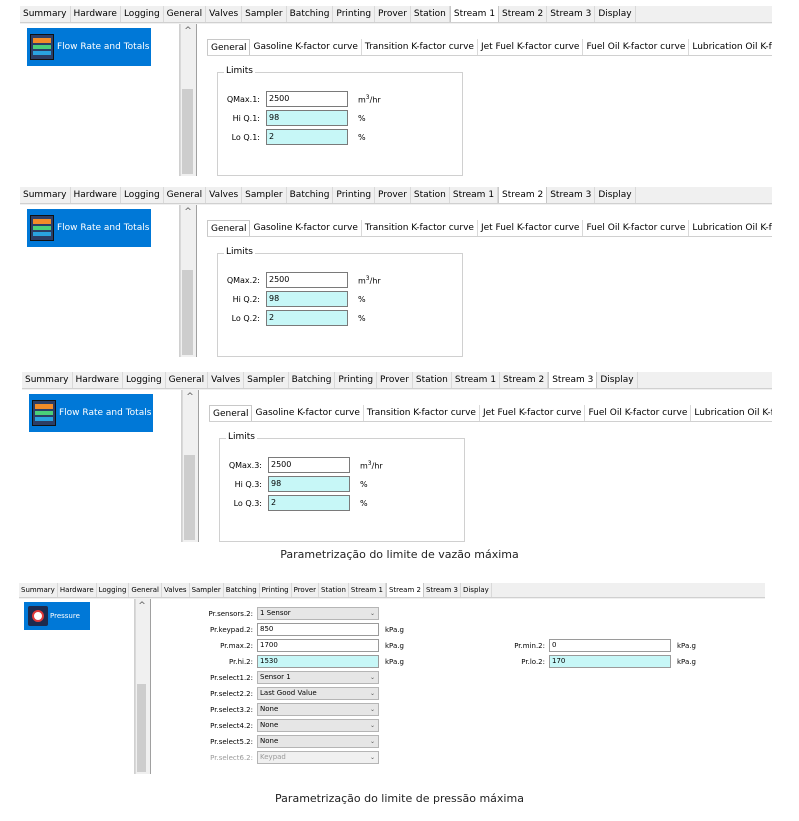 The width and height of the screenshot is (799, 821). Describe the element at coordinates (318, 645) in the screenshot. I see `pr-max-input: 1700` at that location.